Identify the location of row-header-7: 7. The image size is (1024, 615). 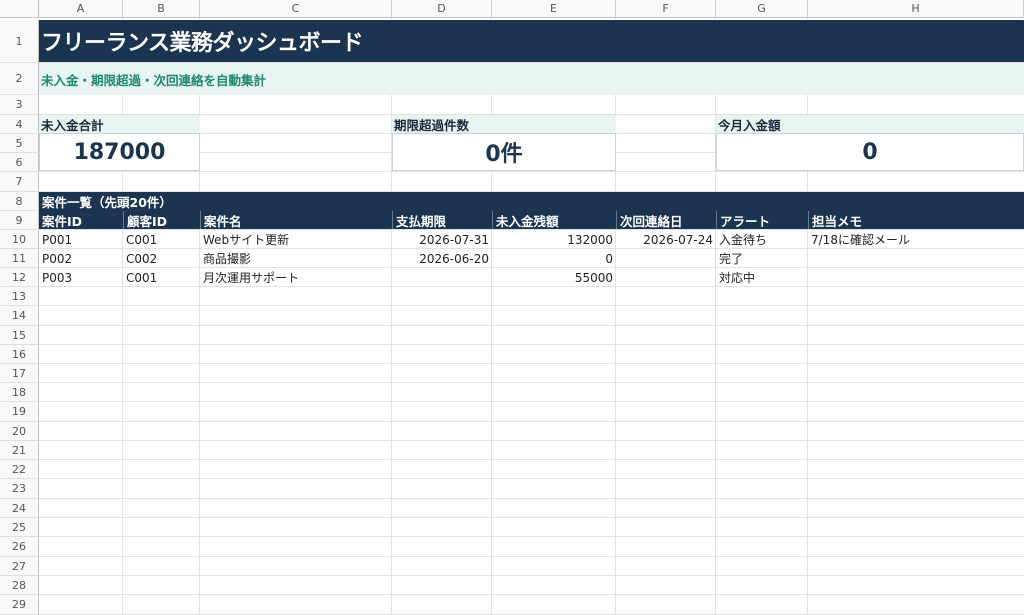
(19, 182).